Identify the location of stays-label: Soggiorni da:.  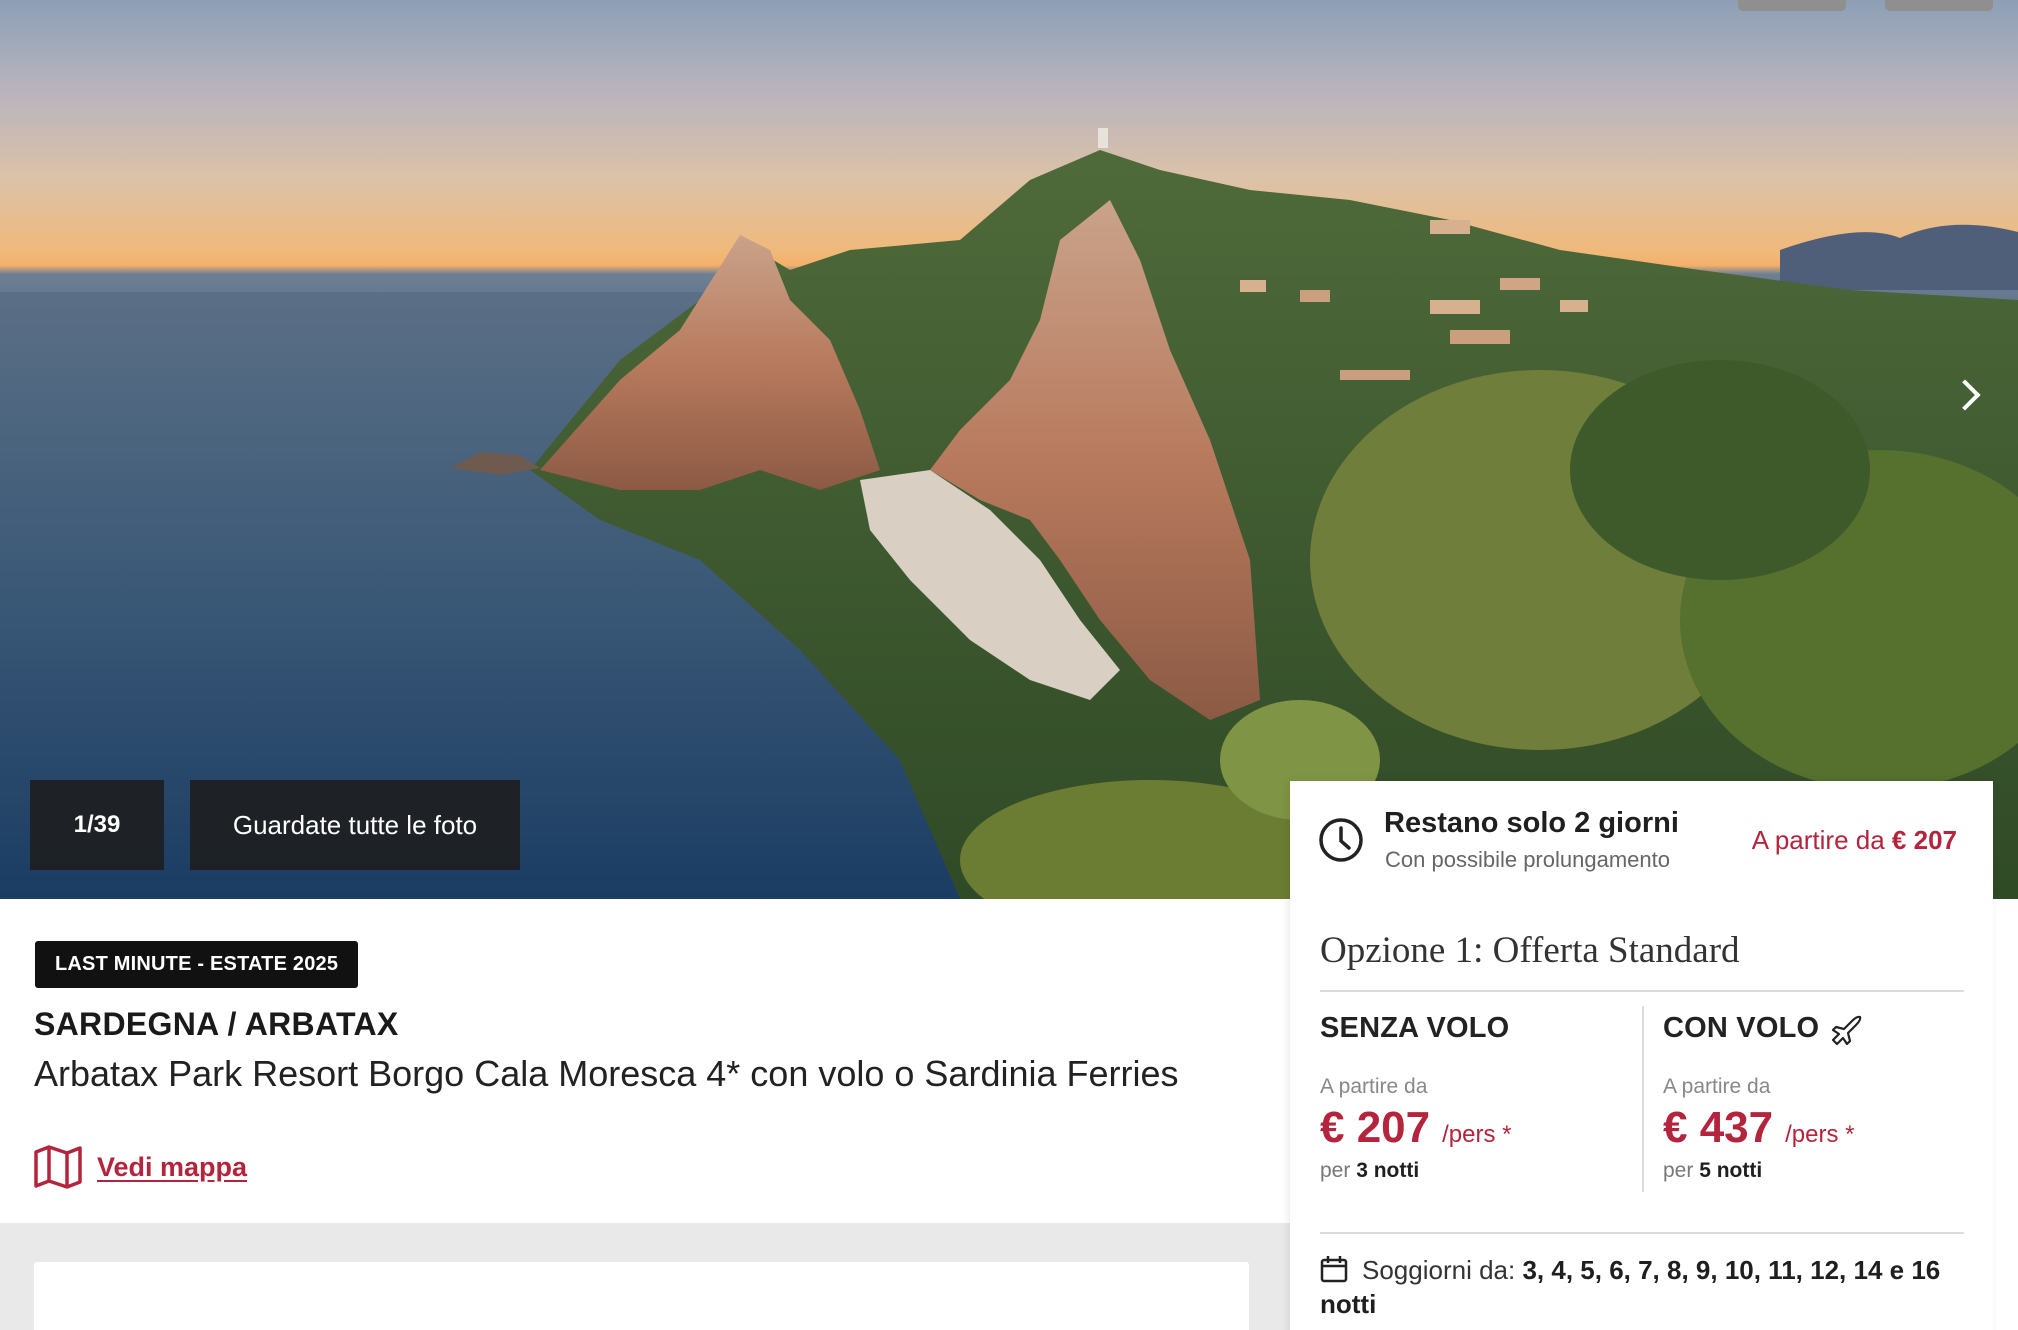
(1439, 1270).